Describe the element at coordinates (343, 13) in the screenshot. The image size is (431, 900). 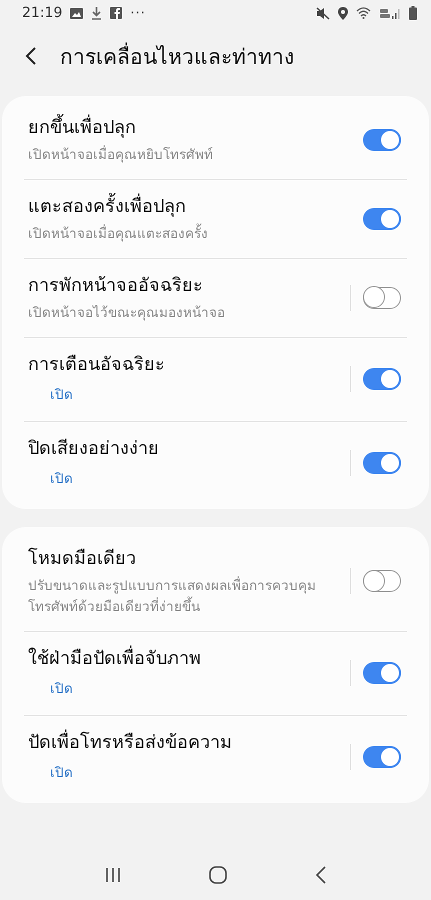
I see `location-icon` at that location.